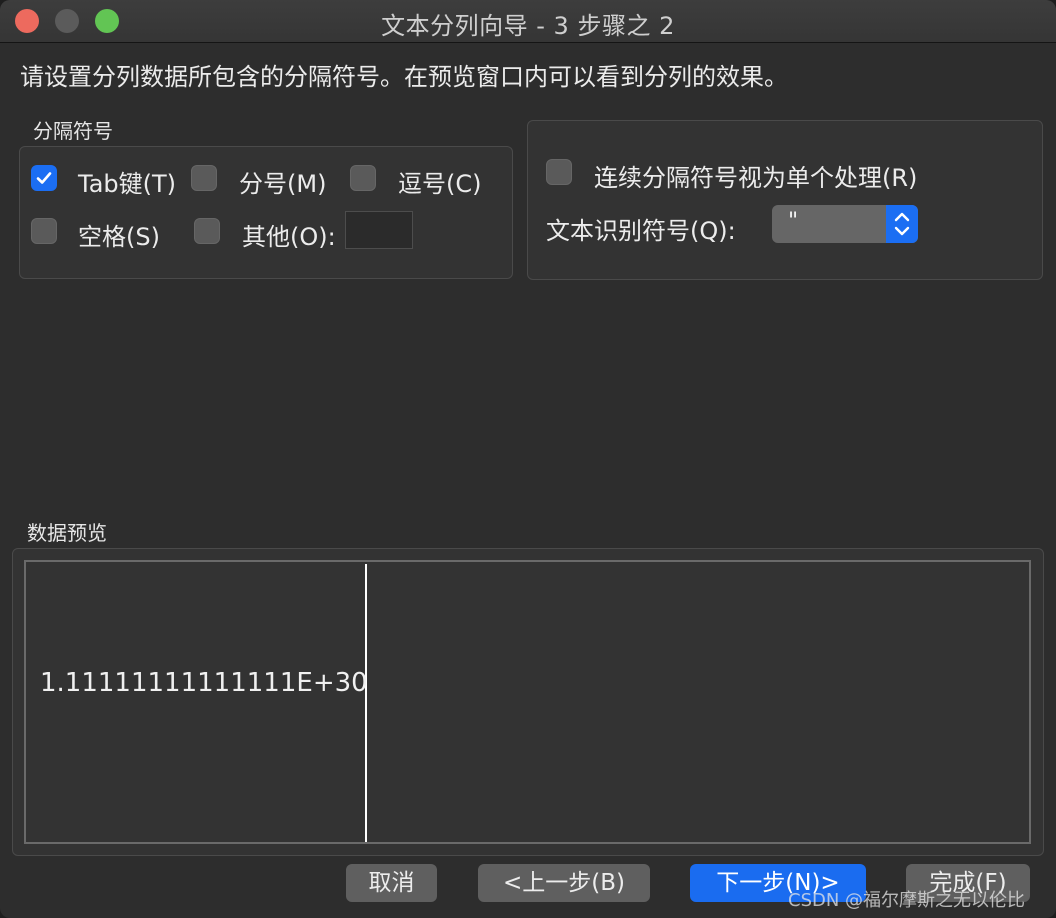 This screenshot has height=918, width=1056. What do you see at coordinates (440, 184) in the screenshot?
I see `comma-label: 逗号(C)` at bounding box center [440, 184].